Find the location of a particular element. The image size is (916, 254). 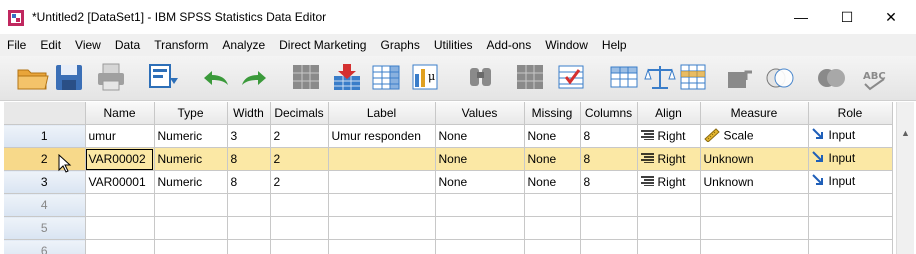

column-header-align: Align is located at coordinates (669, 113).